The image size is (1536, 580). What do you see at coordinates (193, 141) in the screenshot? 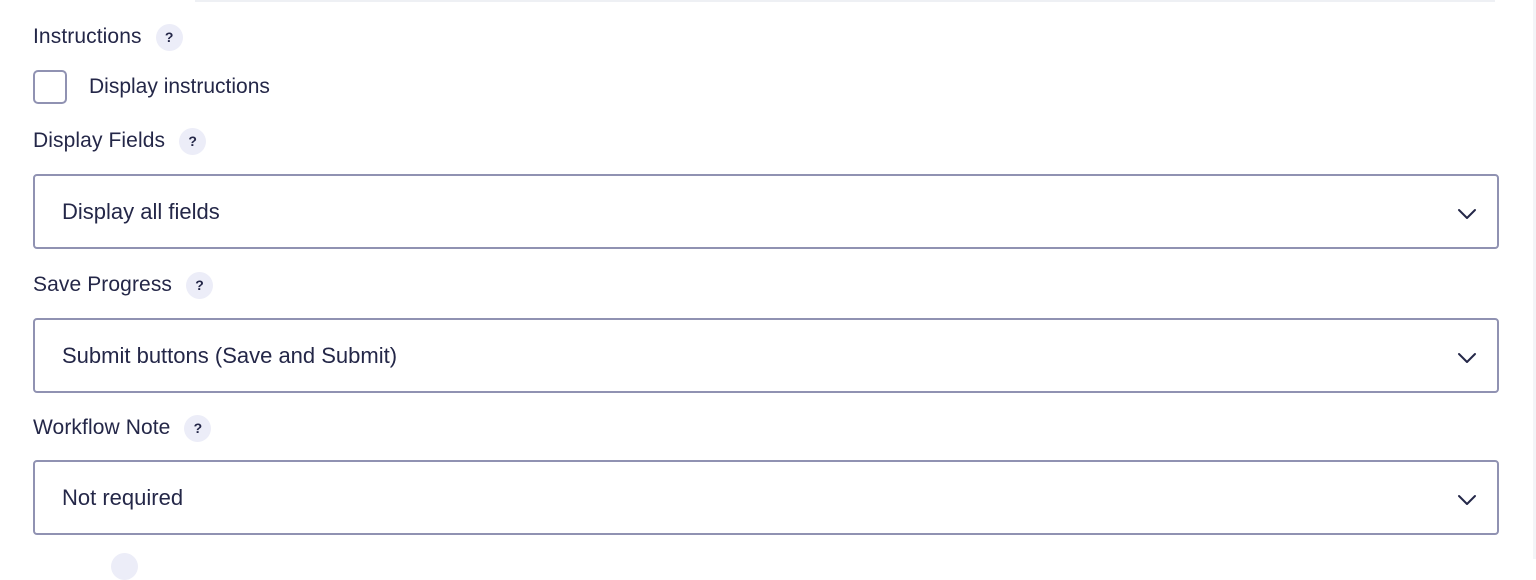
I see `display-fields-help-icon: ?` at bounding box center [193, 141].